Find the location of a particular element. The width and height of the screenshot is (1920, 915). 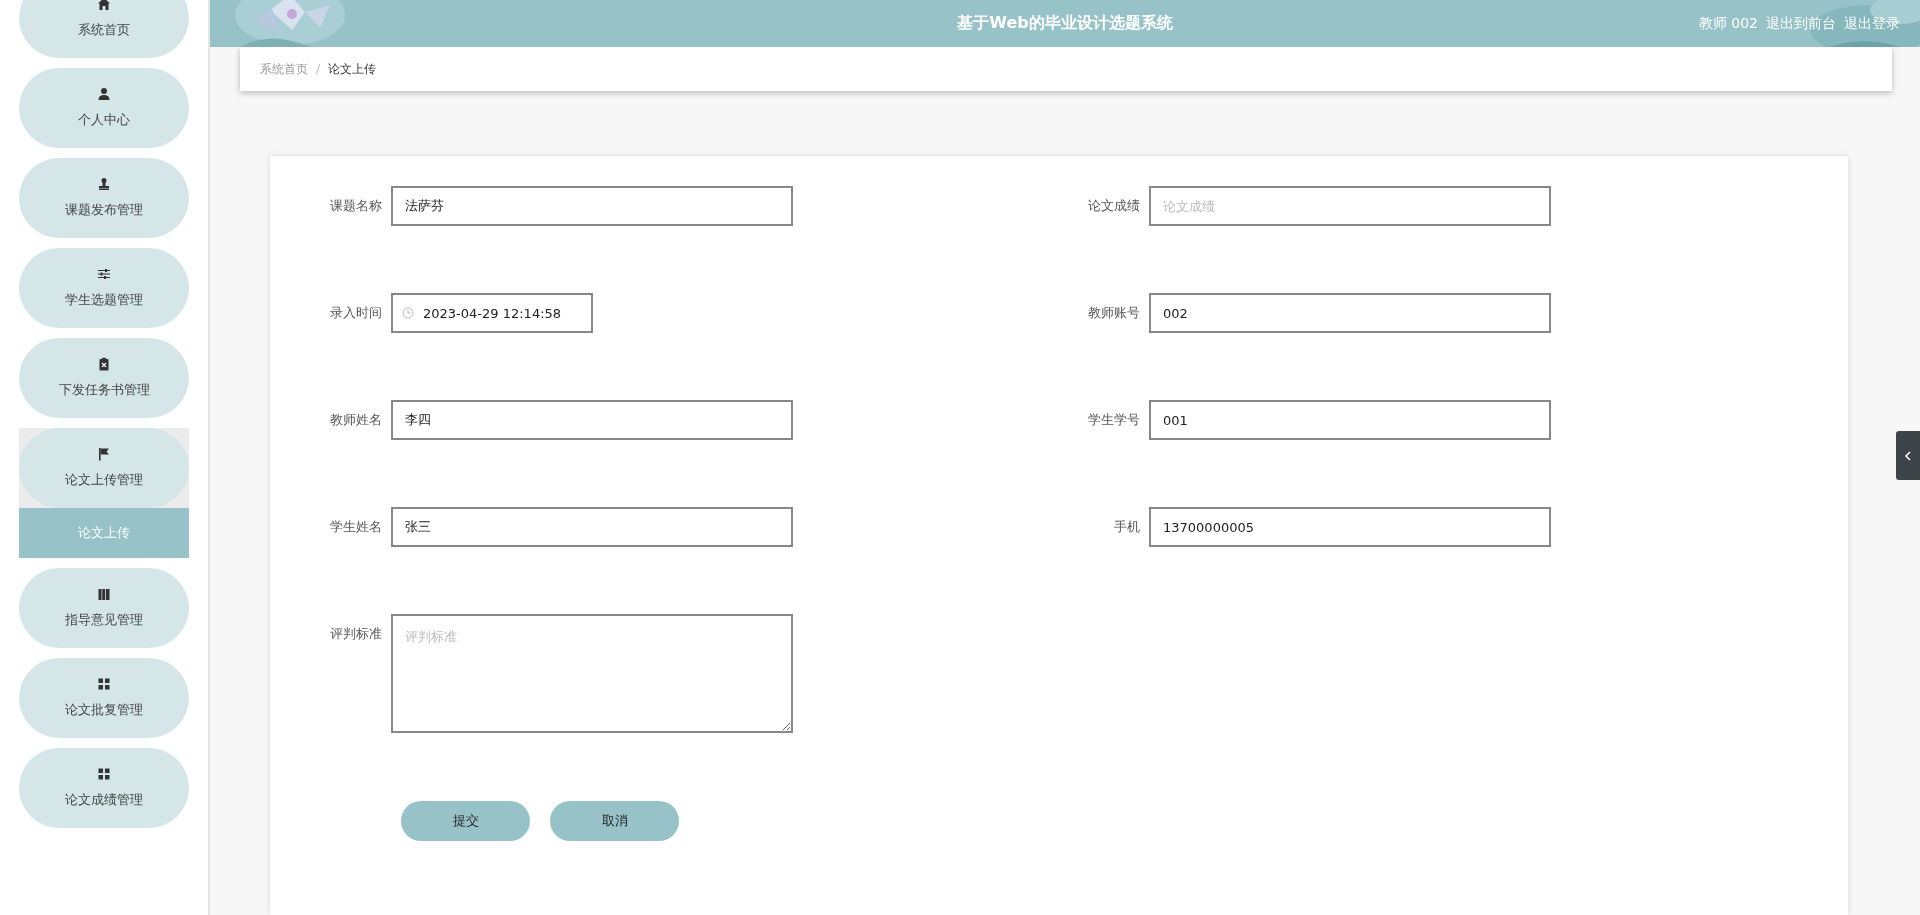

form-button: 提交 is located at coordinates (465, 821).